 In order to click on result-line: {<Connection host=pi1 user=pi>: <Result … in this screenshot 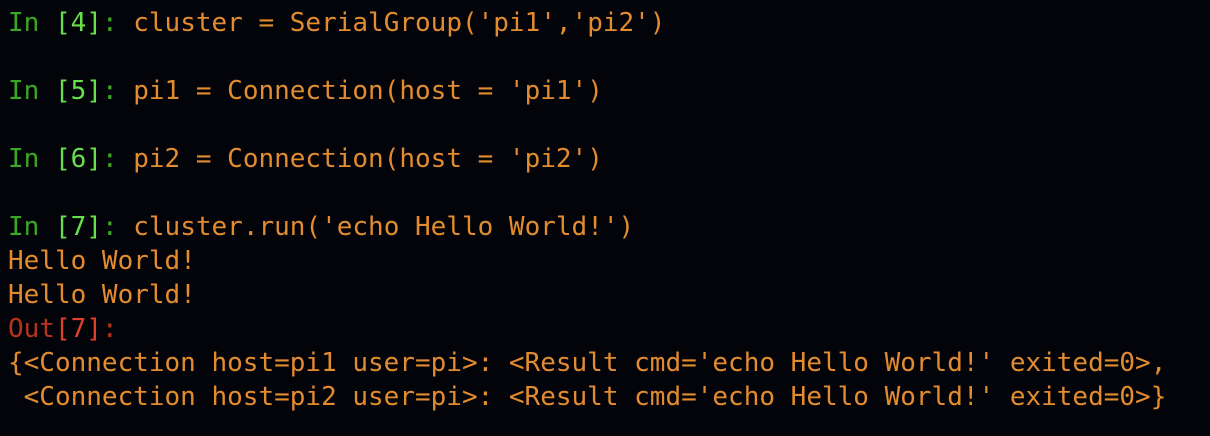, I will do `click(587, 363)`.